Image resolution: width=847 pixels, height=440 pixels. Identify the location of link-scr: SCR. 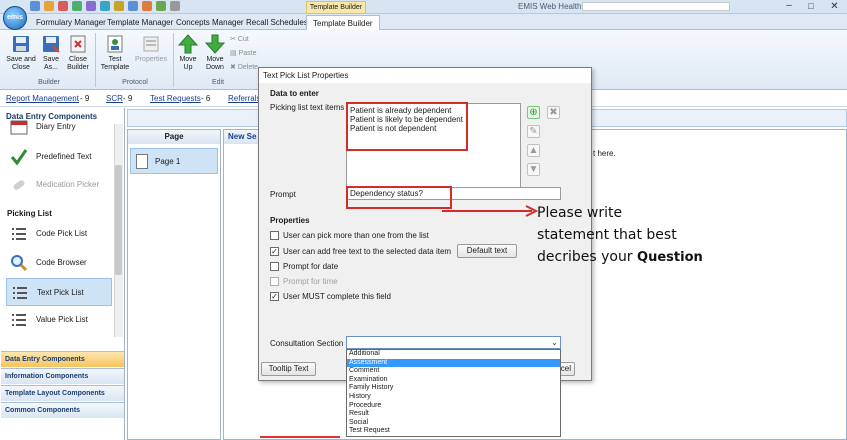
(114, 98).